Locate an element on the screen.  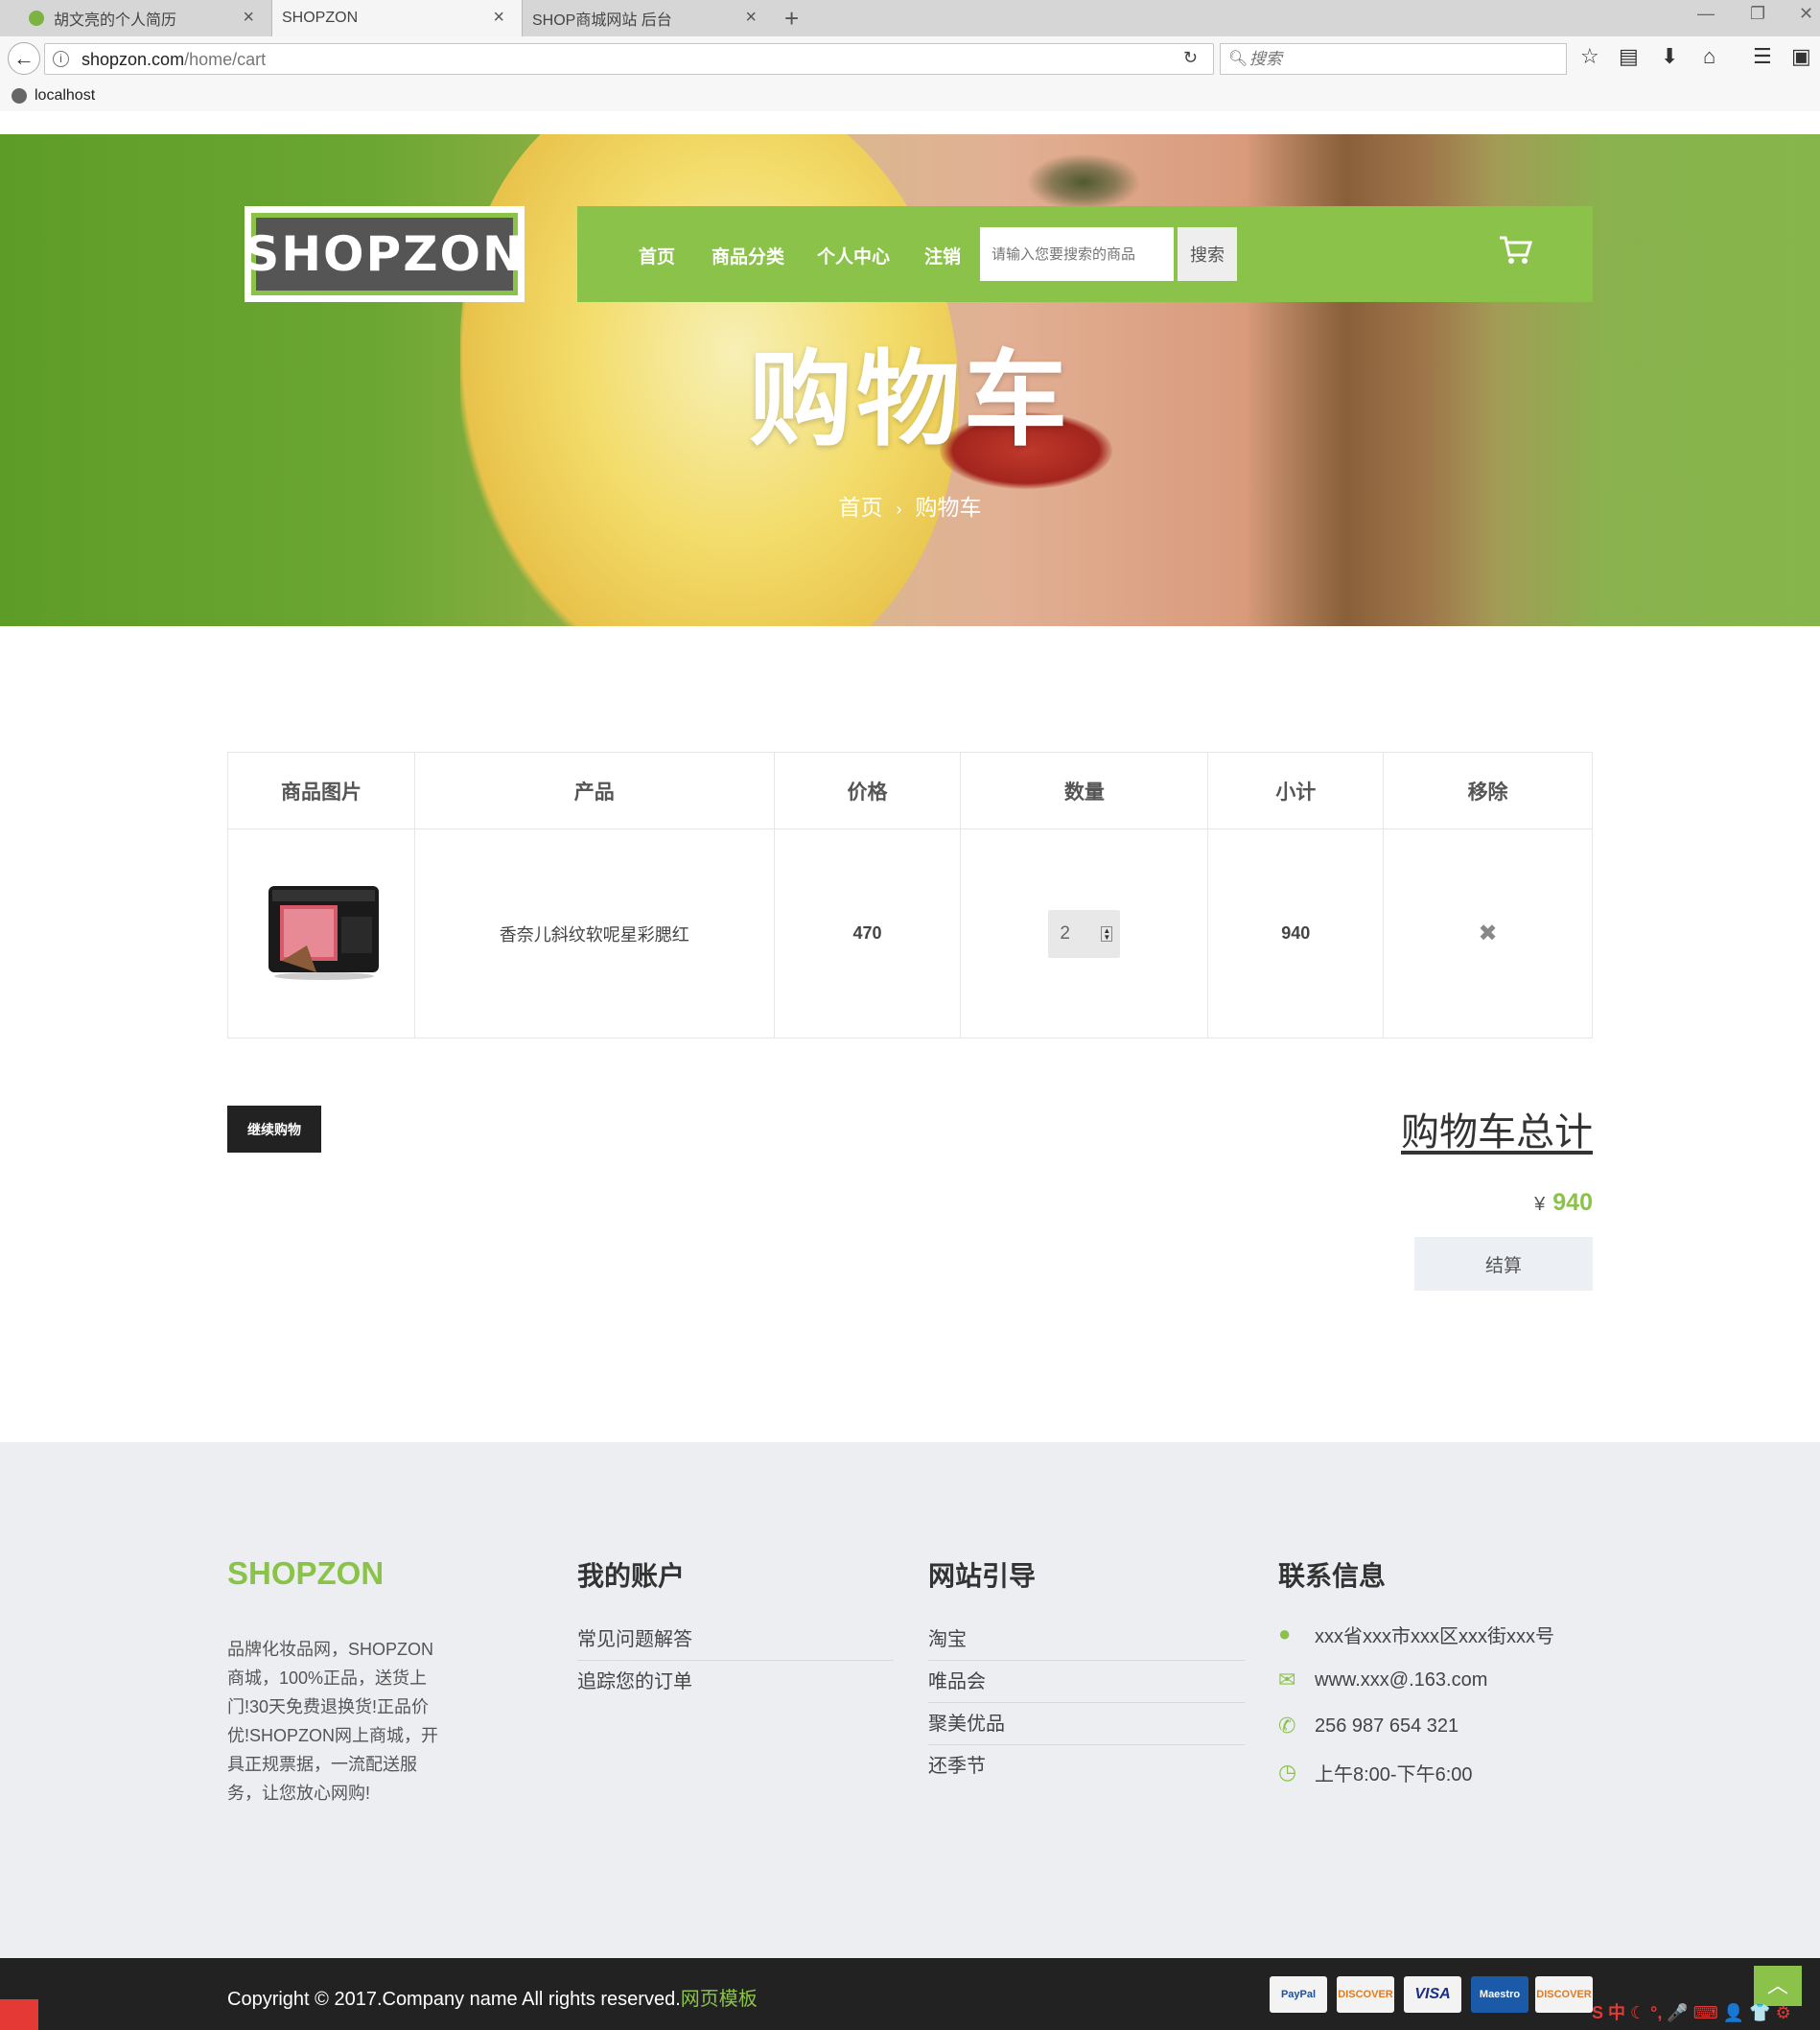
chevron-right-icon: › is located at coordinates (899, 509).